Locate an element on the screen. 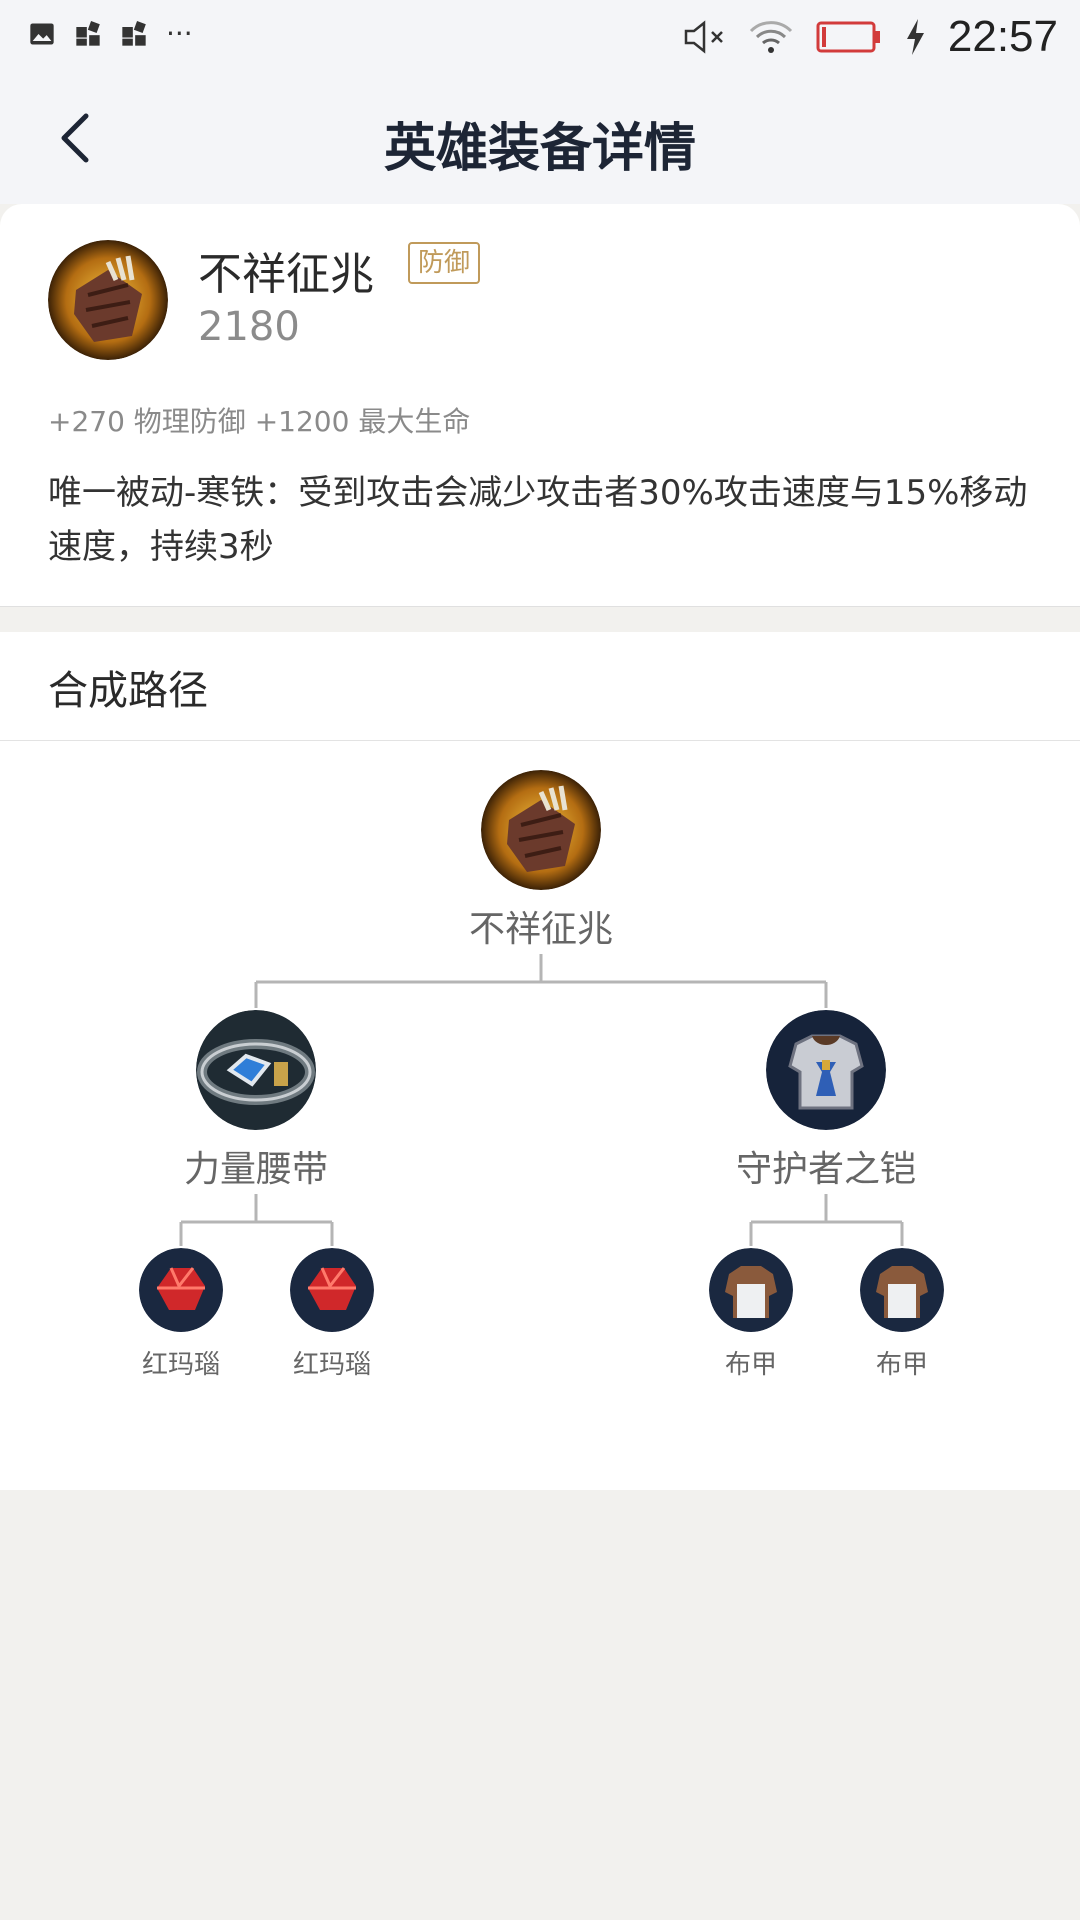 The height and width of the screenshot is (1920, 1080). image-icon is located at coordinates (42, 34).